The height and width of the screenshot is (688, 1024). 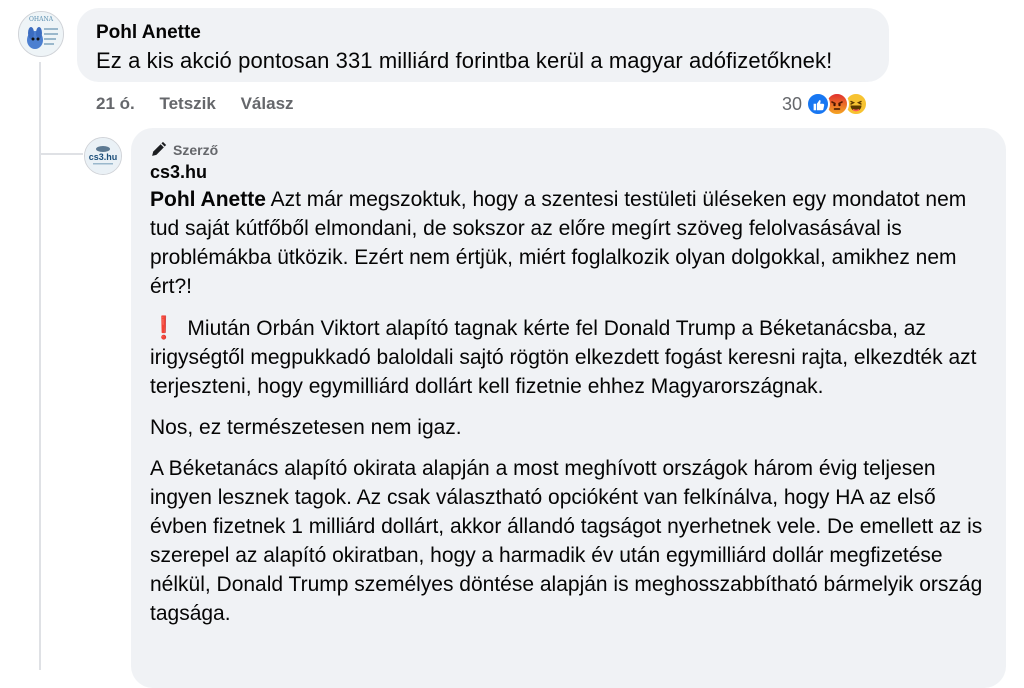 I want to click on avatar-logo-text: OHANA, so click(x=41, y=19).